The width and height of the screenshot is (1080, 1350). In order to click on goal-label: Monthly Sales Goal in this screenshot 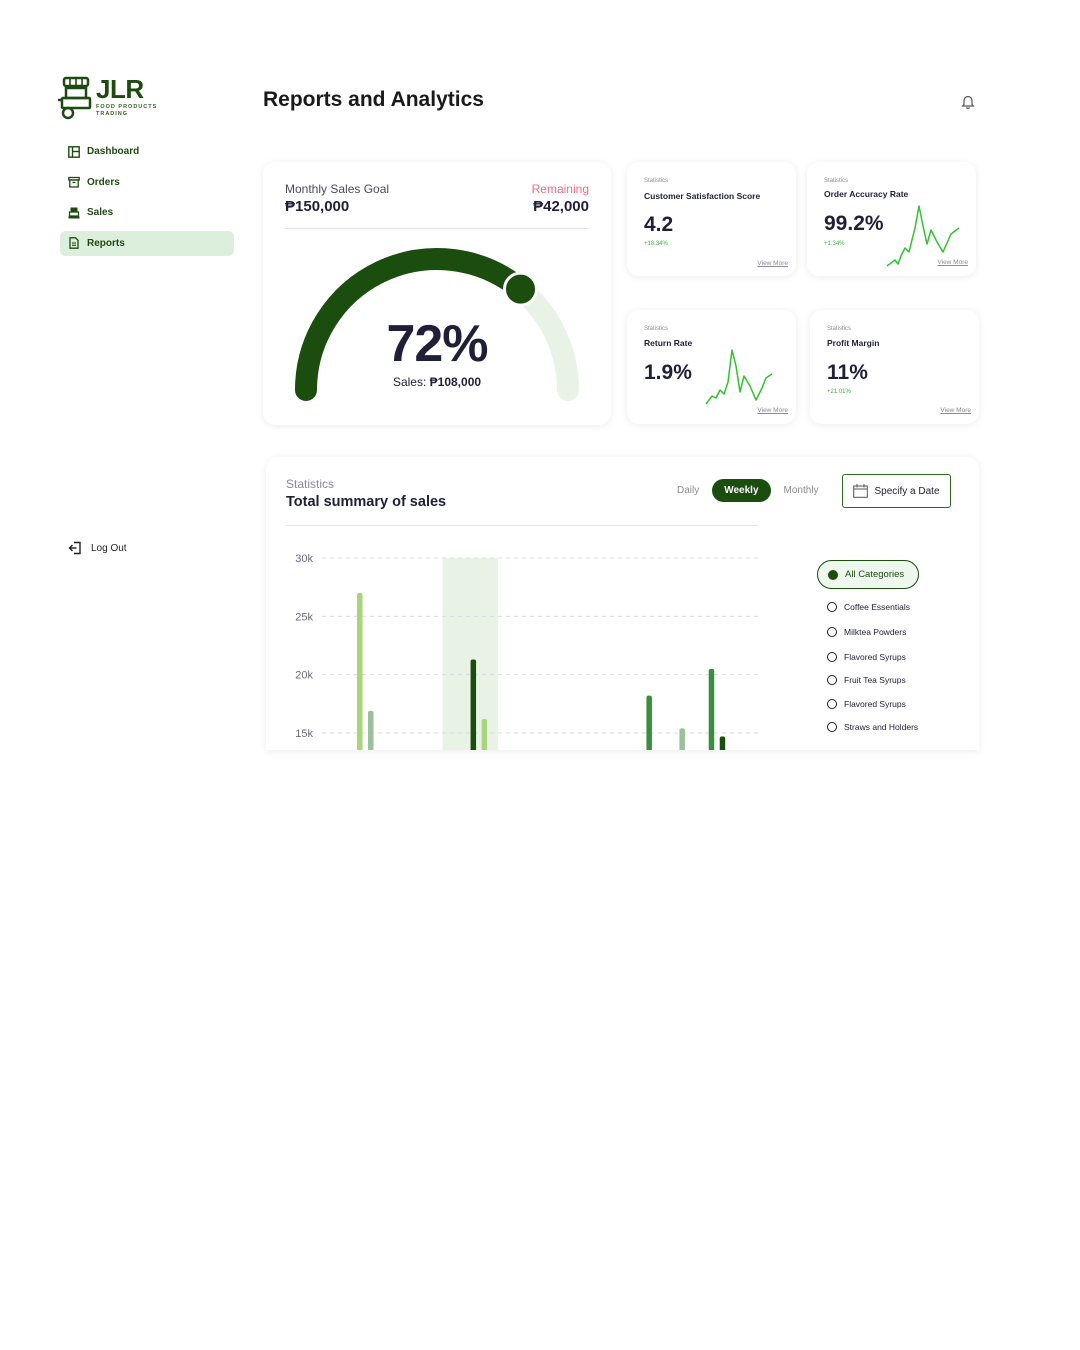, I will do `click(337, 189)`.